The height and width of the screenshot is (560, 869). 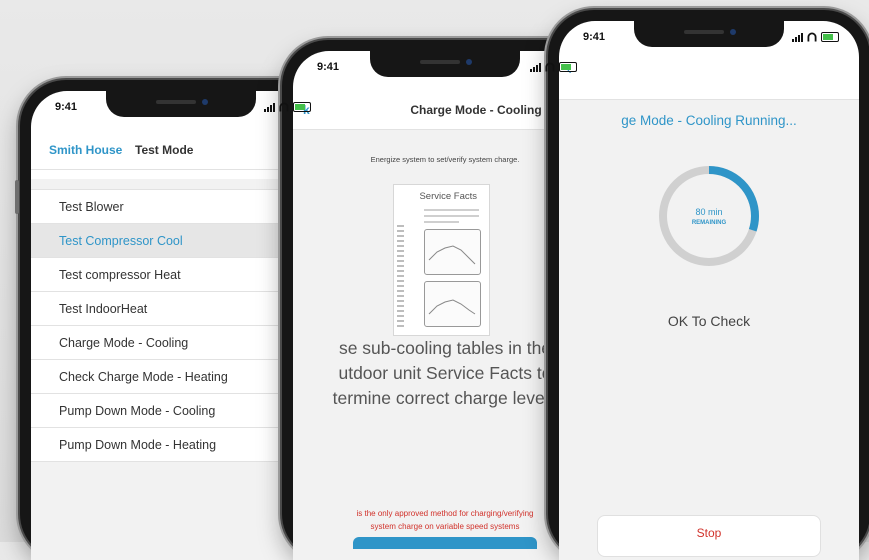 I want to click on nav-bar: ‹, so click(x=709, y=79).